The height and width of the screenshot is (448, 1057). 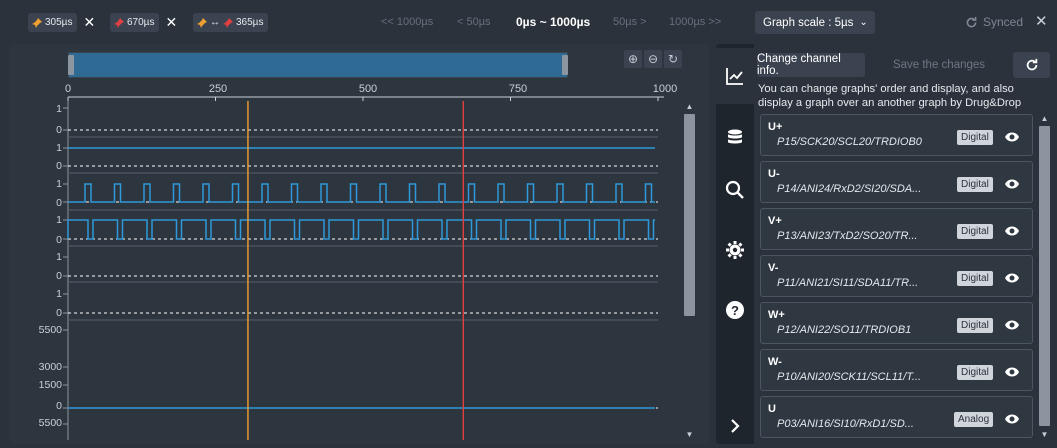 I want to click on side-tabs: ?, so click(x=735, y=244).